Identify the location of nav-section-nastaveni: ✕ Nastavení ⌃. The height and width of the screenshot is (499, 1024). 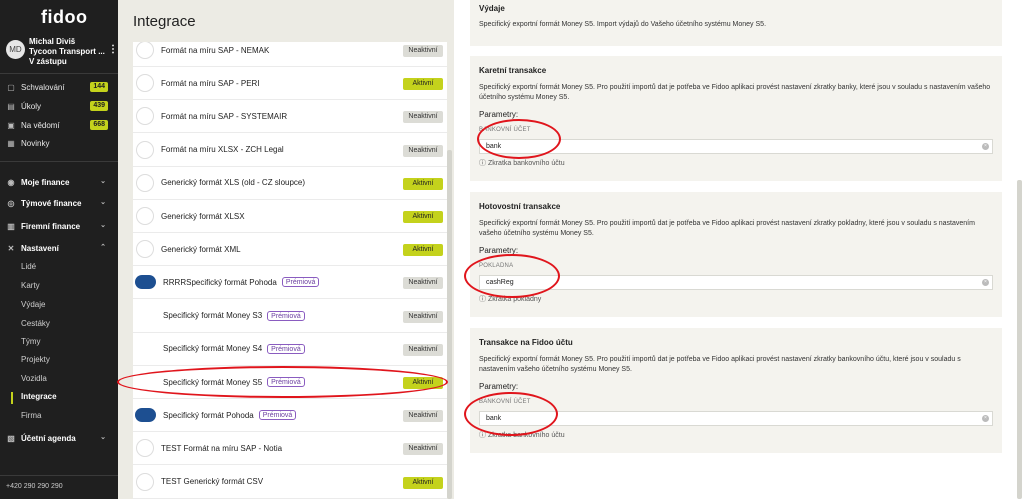
(58, 248).